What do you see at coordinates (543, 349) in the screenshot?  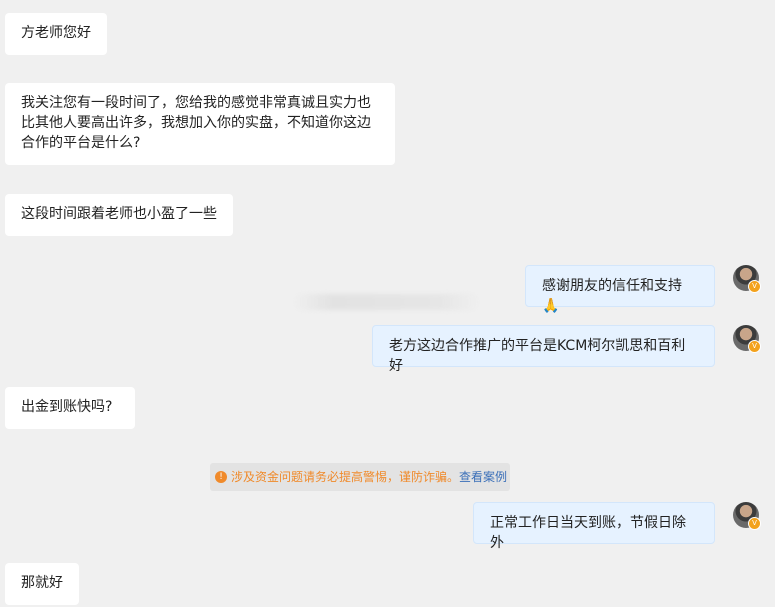 I see `message-bubble-right: 老方这边合作推广的平台是KCM柯尔凯思和百利好` at bounding box center [543, 349].